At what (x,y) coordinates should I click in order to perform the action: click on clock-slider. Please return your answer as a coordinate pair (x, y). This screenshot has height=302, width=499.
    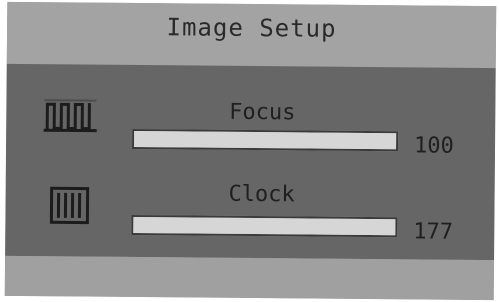
    Looking at the image, I should click on (264, 226).